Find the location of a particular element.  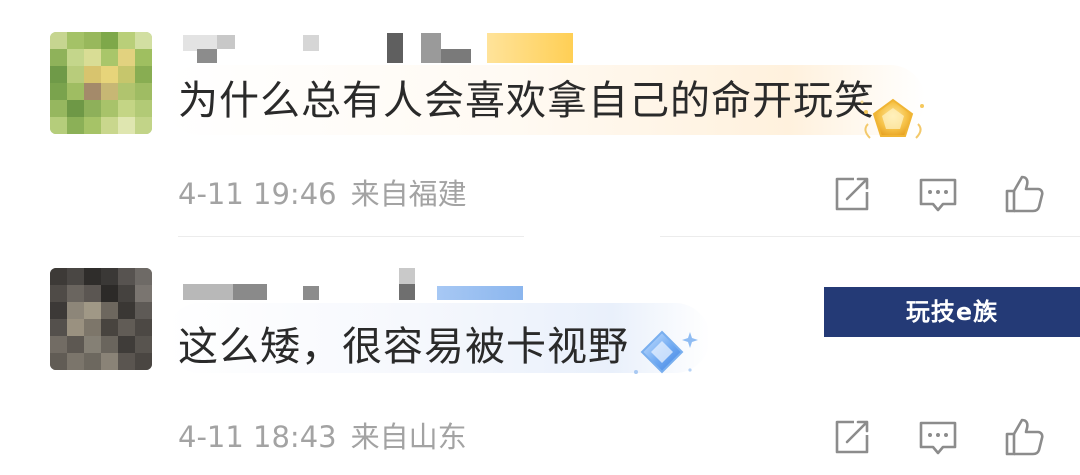

comment-time: 4-11 19:46 is located at coordinates (257, 194).